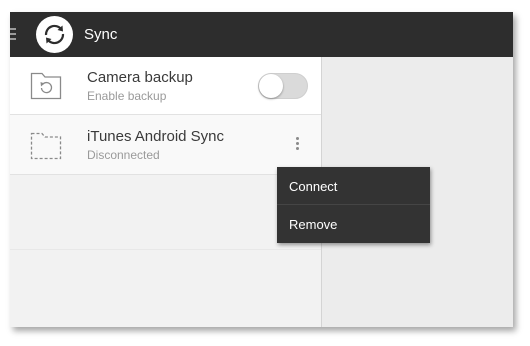  I want to click on toggle-knob, so click(271, 86).